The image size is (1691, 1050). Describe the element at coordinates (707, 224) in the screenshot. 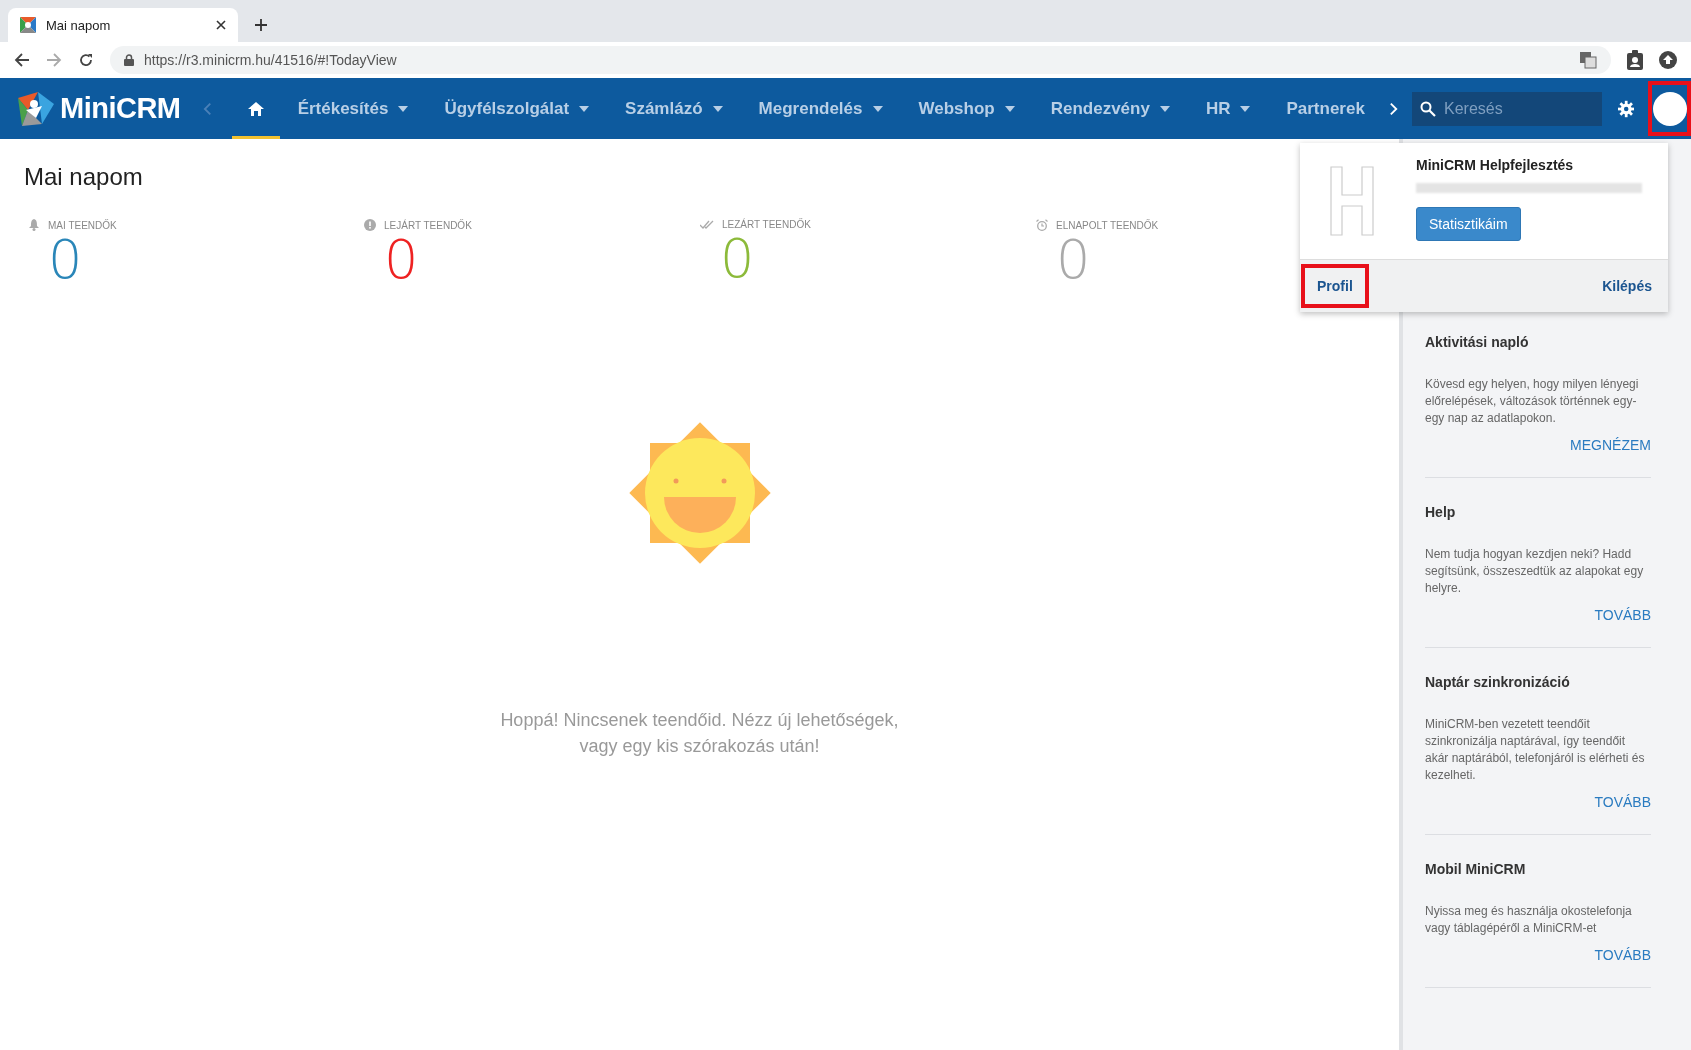

I see `double-check-icon` at that location.